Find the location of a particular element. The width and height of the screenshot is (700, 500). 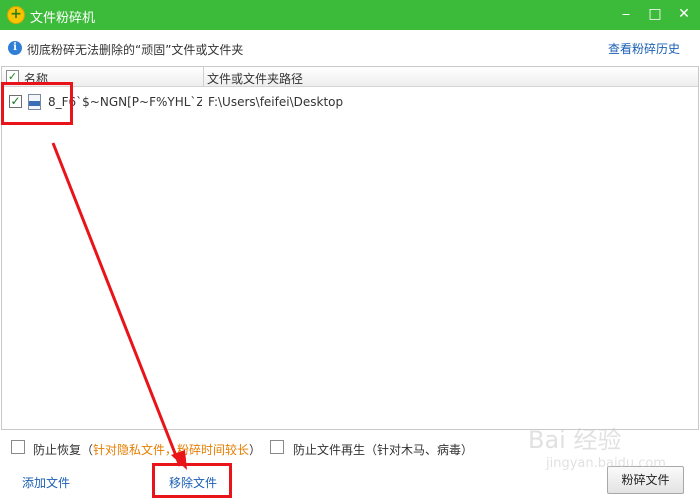

prevent-regeneration-label: 防止文件再生（针对木马、病毒） is located at coordinates (383, 449).